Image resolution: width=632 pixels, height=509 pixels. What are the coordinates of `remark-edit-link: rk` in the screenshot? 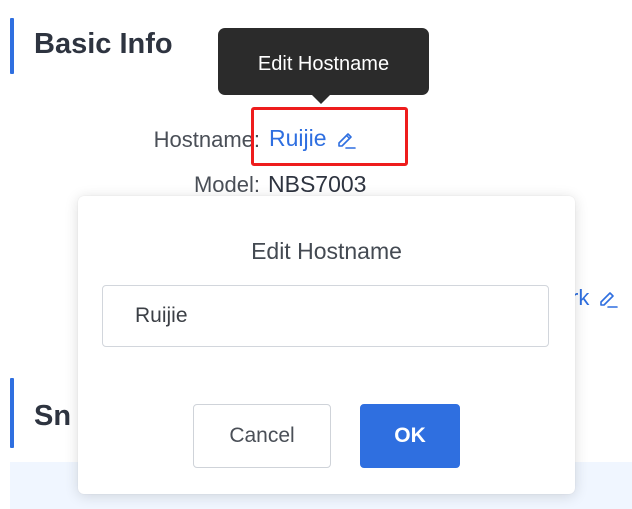 It's located at (595, 298).